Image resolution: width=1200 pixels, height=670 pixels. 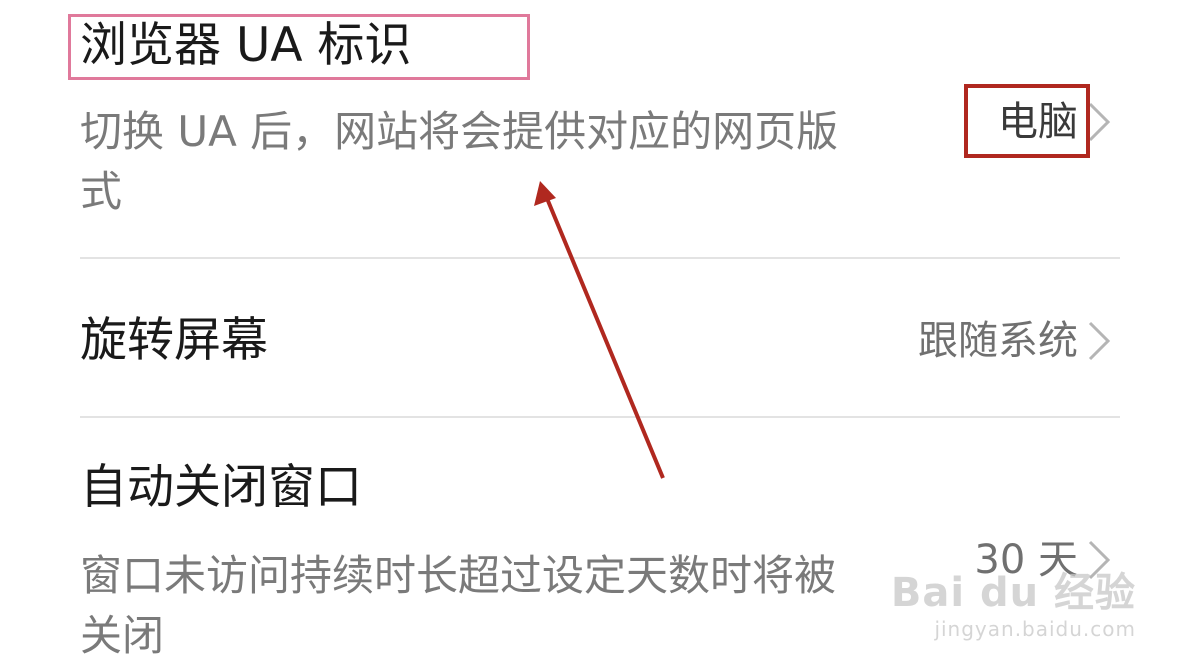 I want to click on chevron-right-icon, so click(x=1099, y=341).